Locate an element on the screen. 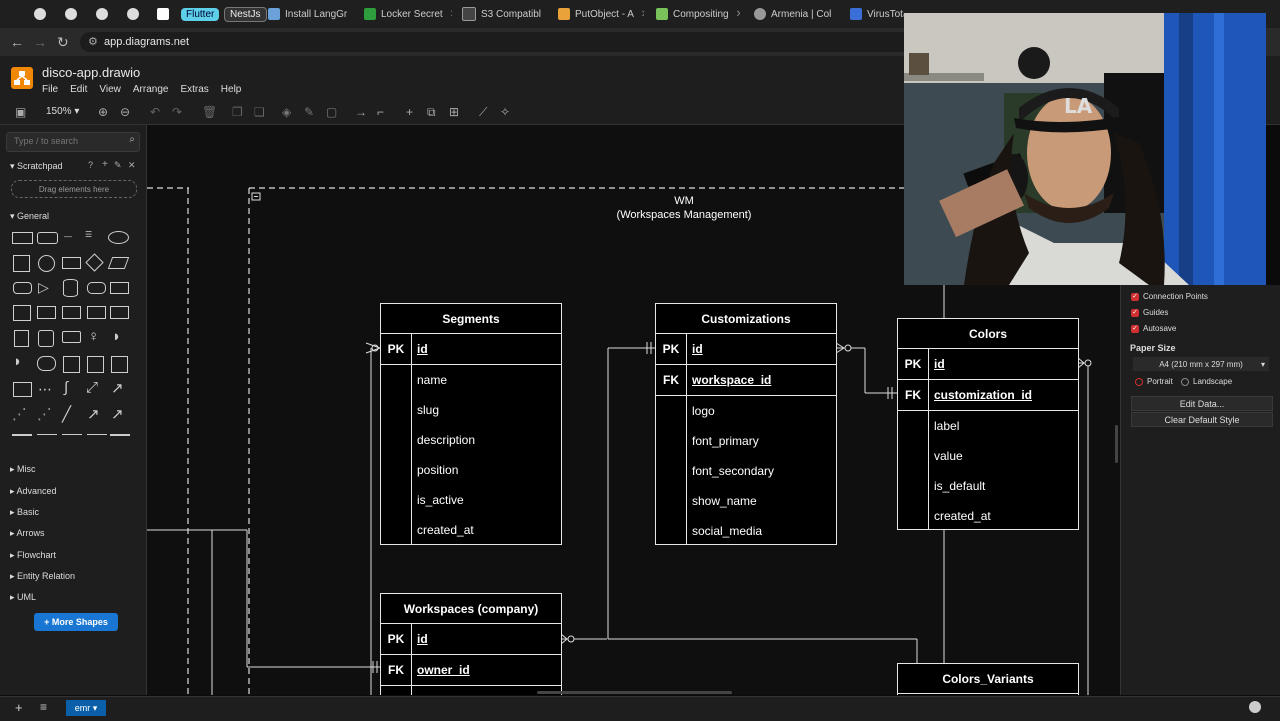  add-icon: + is located at coordinates (105, 164).